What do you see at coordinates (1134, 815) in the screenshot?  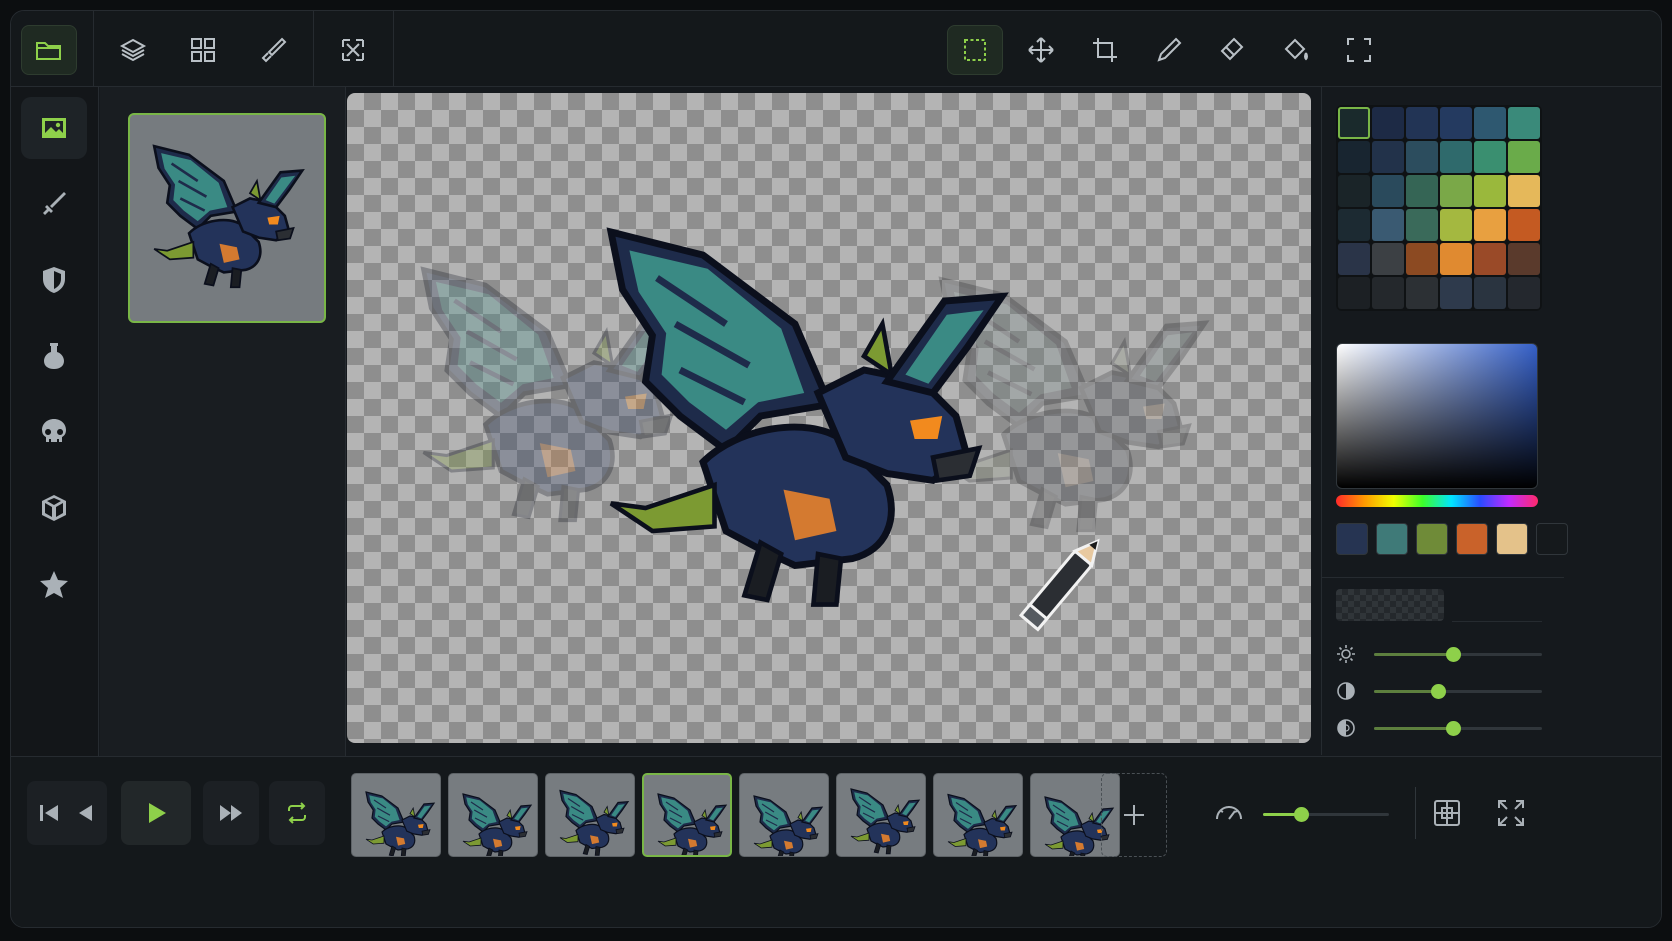 I see `add-frame-button` at bounding box center [1134, 815].